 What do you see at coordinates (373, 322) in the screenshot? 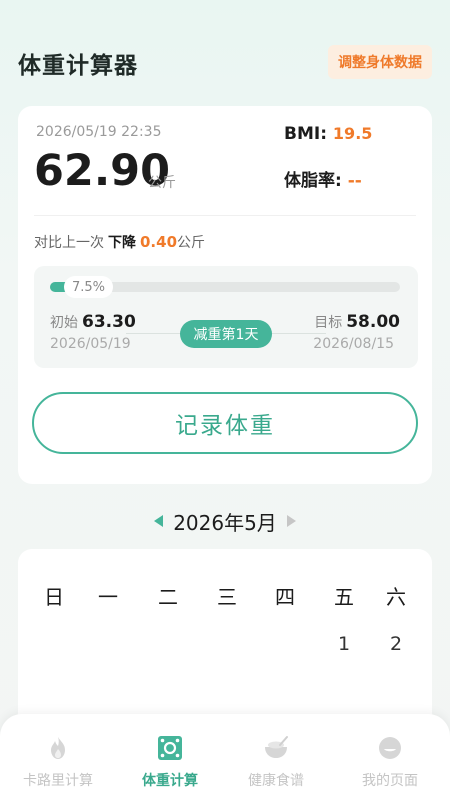
I see `goal-weight: 58.00` at bounding box center [373, 322].